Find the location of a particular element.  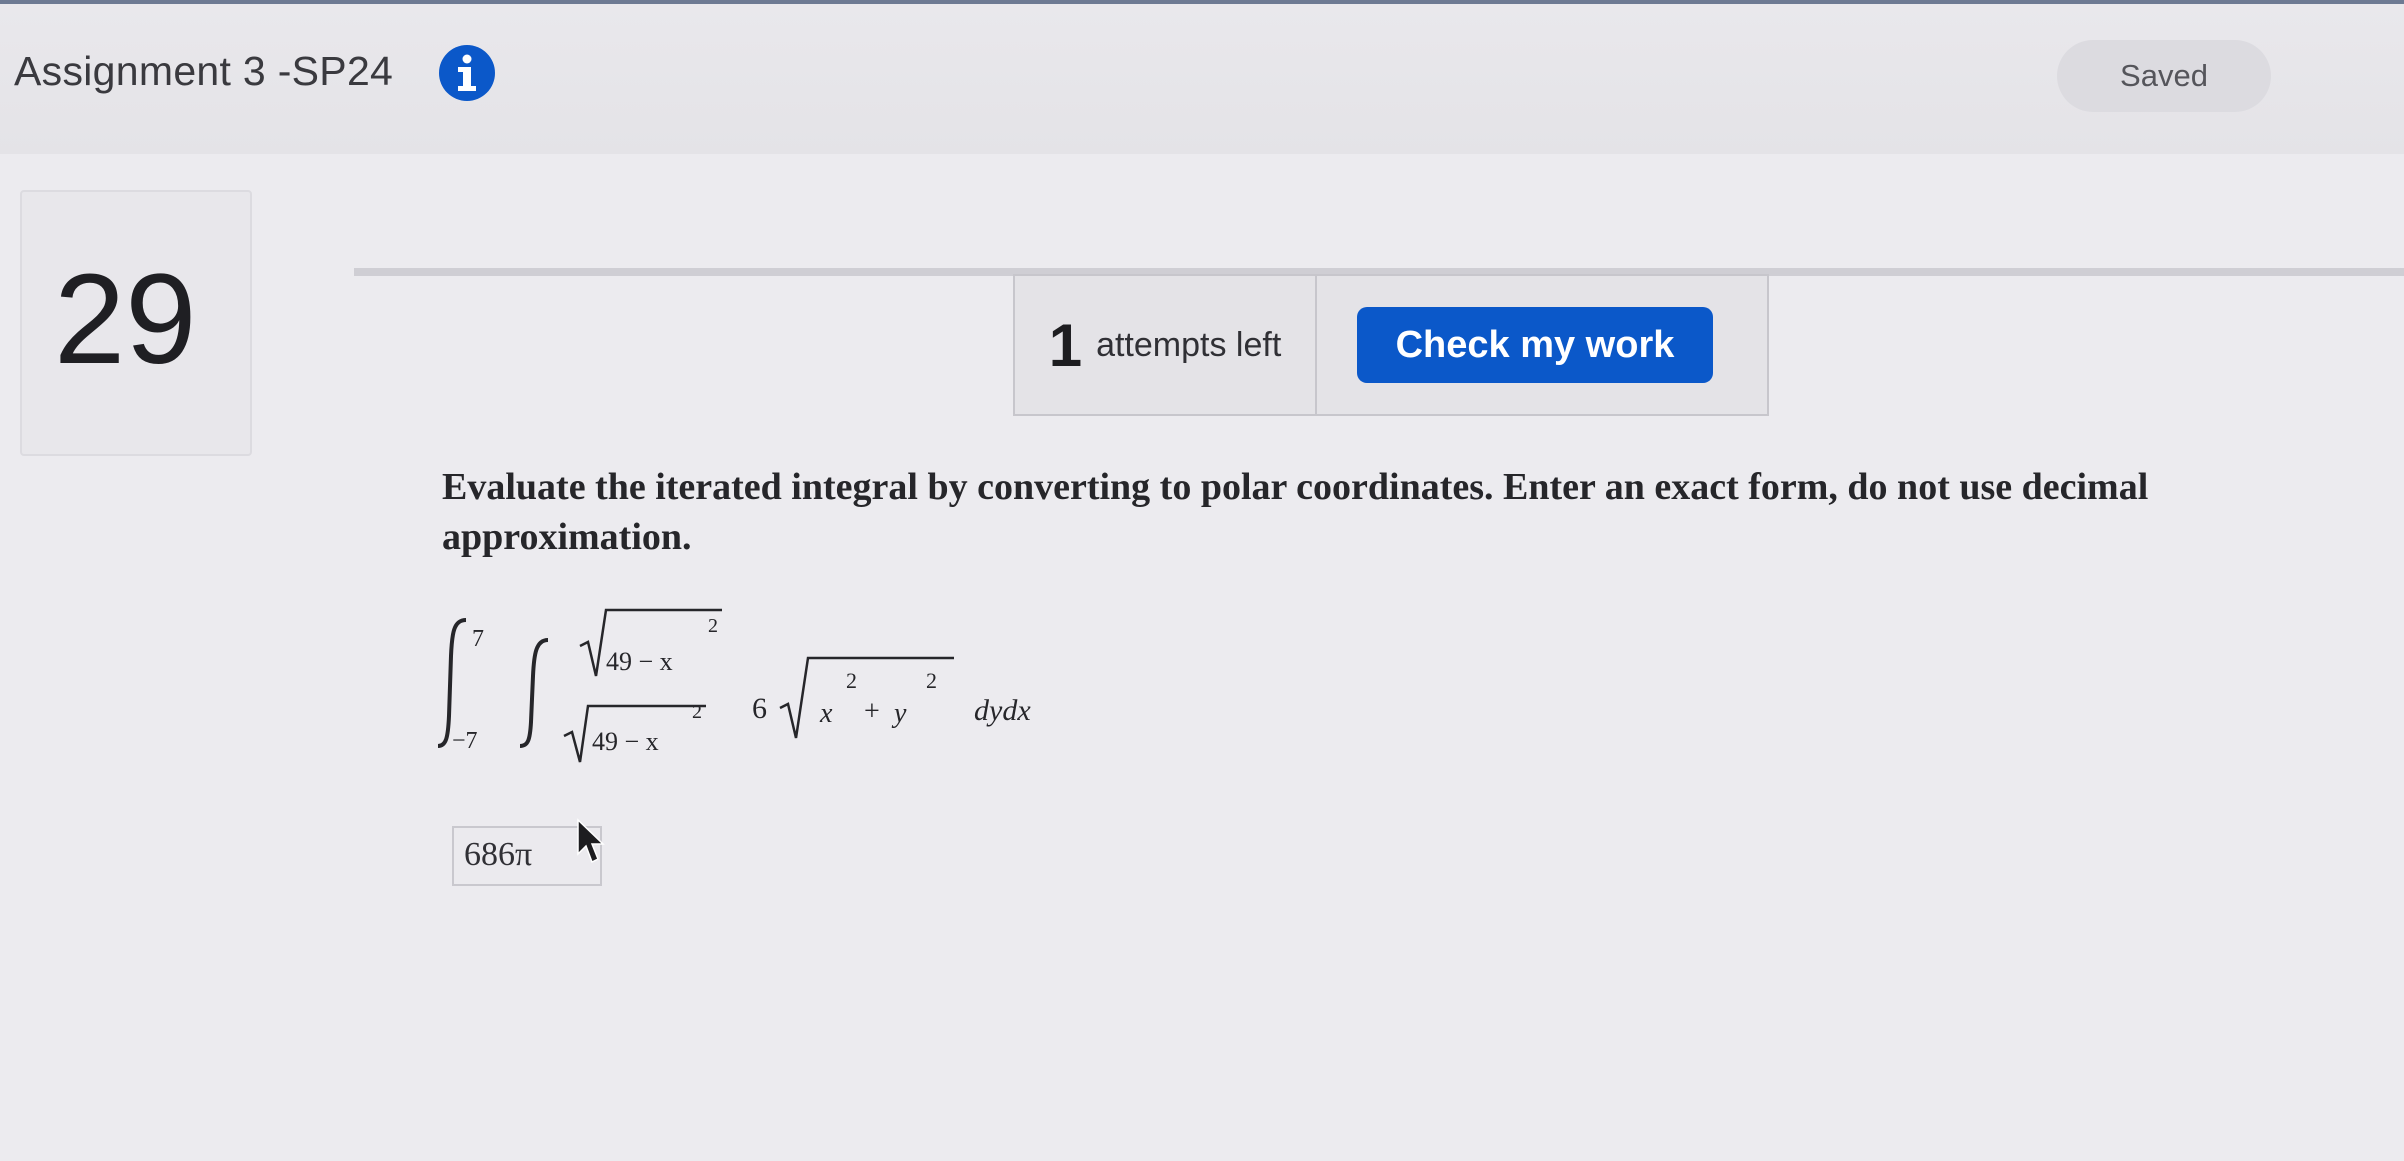

integrand-x-exponent: 2 is located at coordinates (851, 680).